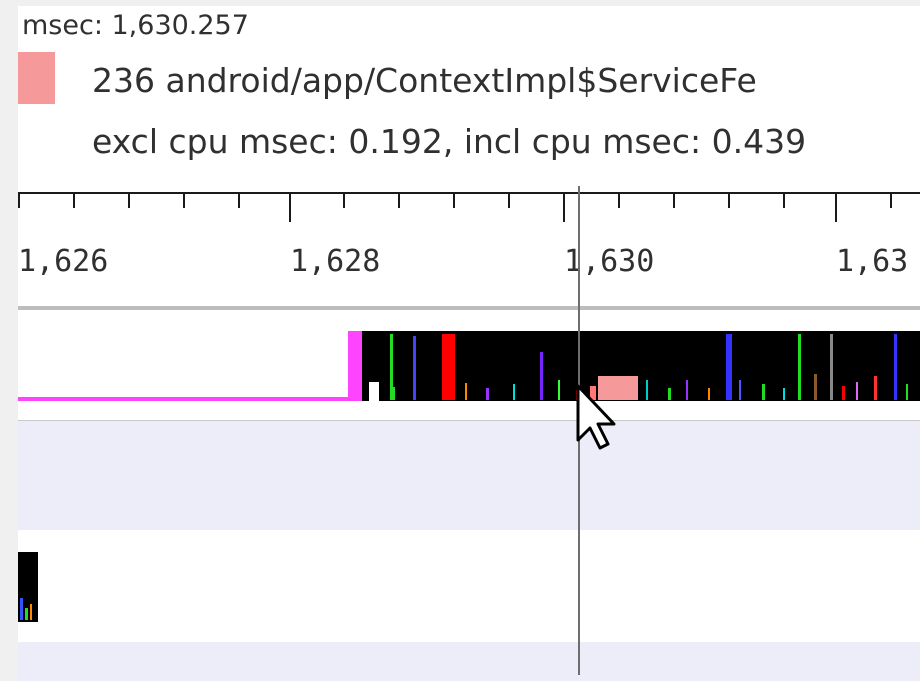  I want to click on method-name-label: 236 android/app/ContextImpl$ServiceFe, so click(424, 80).